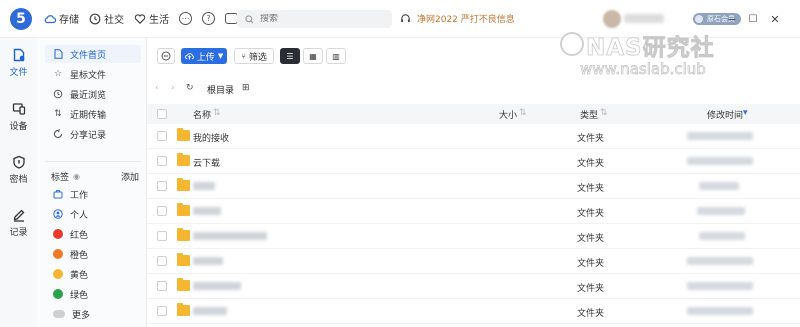 This screenshot has width=800, height=327. What do you see at coordinates (473, 136) in the screenshot?
I see `table-row: 我的接收 文件夹` at bounding box center [473, 136].